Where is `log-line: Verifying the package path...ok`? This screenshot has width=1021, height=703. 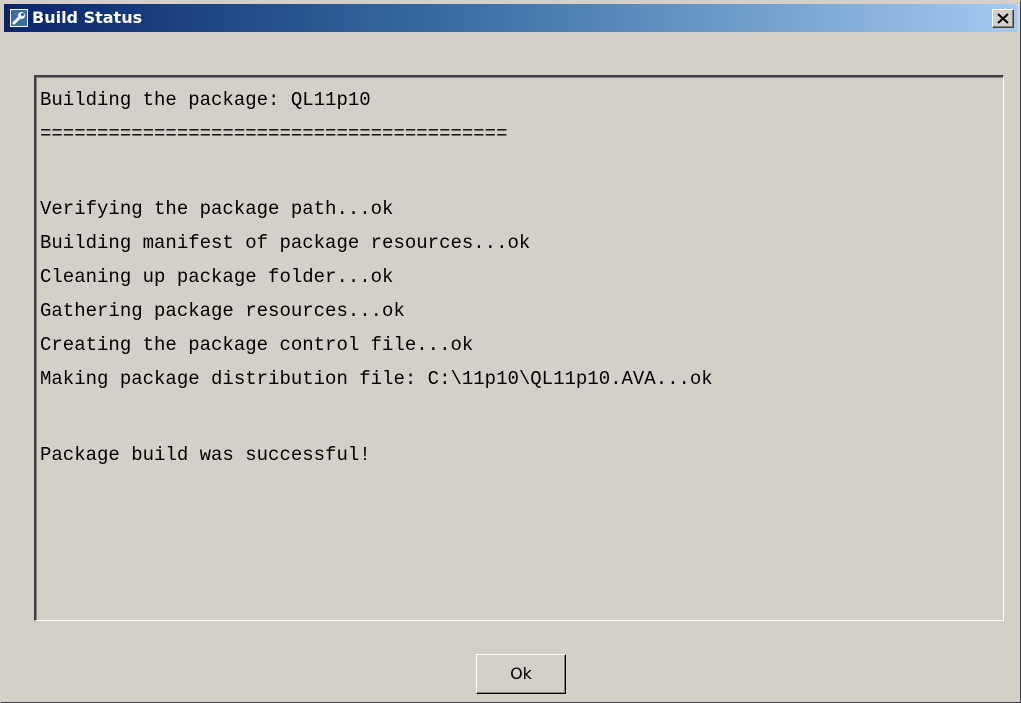
log-line: Verifying the package path...ok is located at coordinates (217, 209).